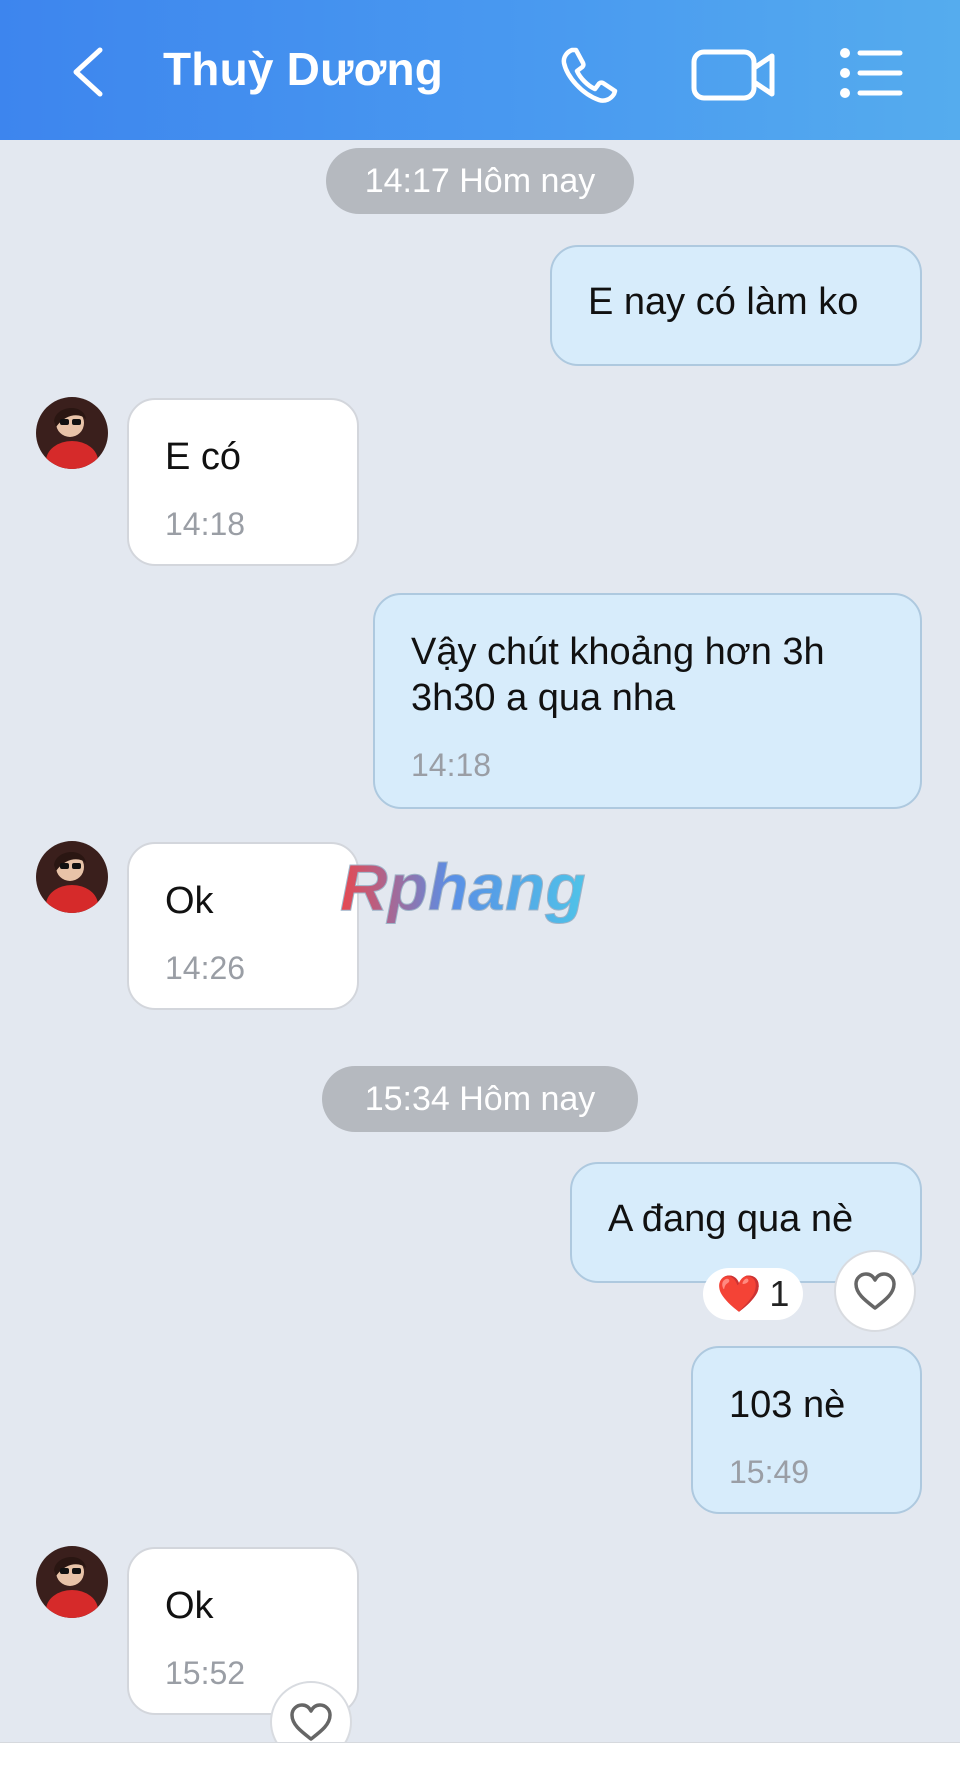 This screenshot has width=960, height=1783. I want to click on contact-name: Thuỳ Dương, so click(303, 69).